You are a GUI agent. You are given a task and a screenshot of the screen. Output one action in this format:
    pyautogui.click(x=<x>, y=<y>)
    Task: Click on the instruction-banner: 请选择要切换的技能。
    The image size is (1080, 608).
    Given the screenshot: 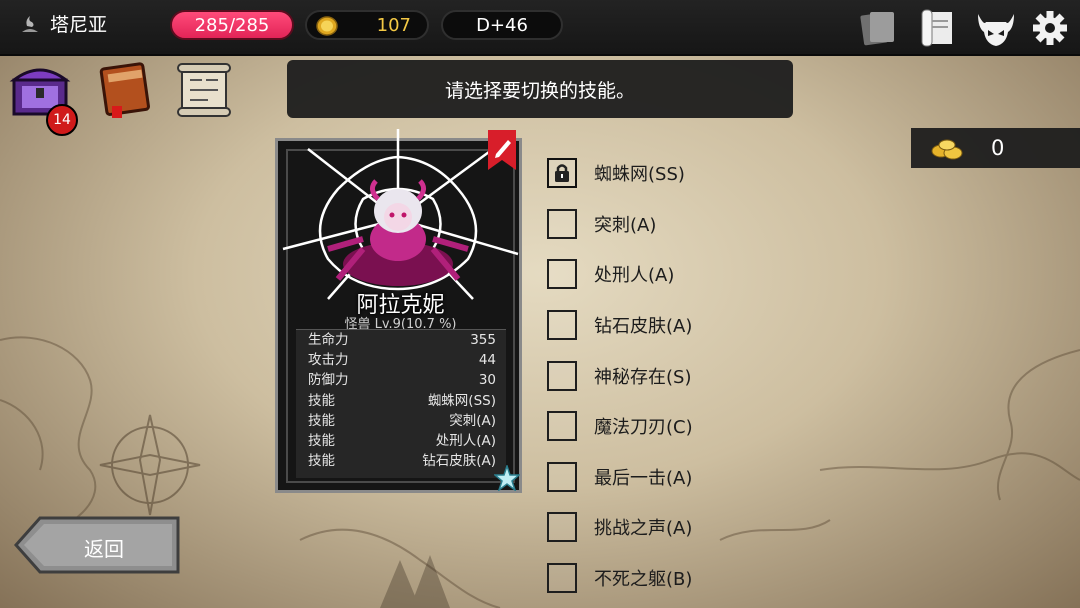 What is the action you would take?
    pyautogui.click(x=540, y=89)
    